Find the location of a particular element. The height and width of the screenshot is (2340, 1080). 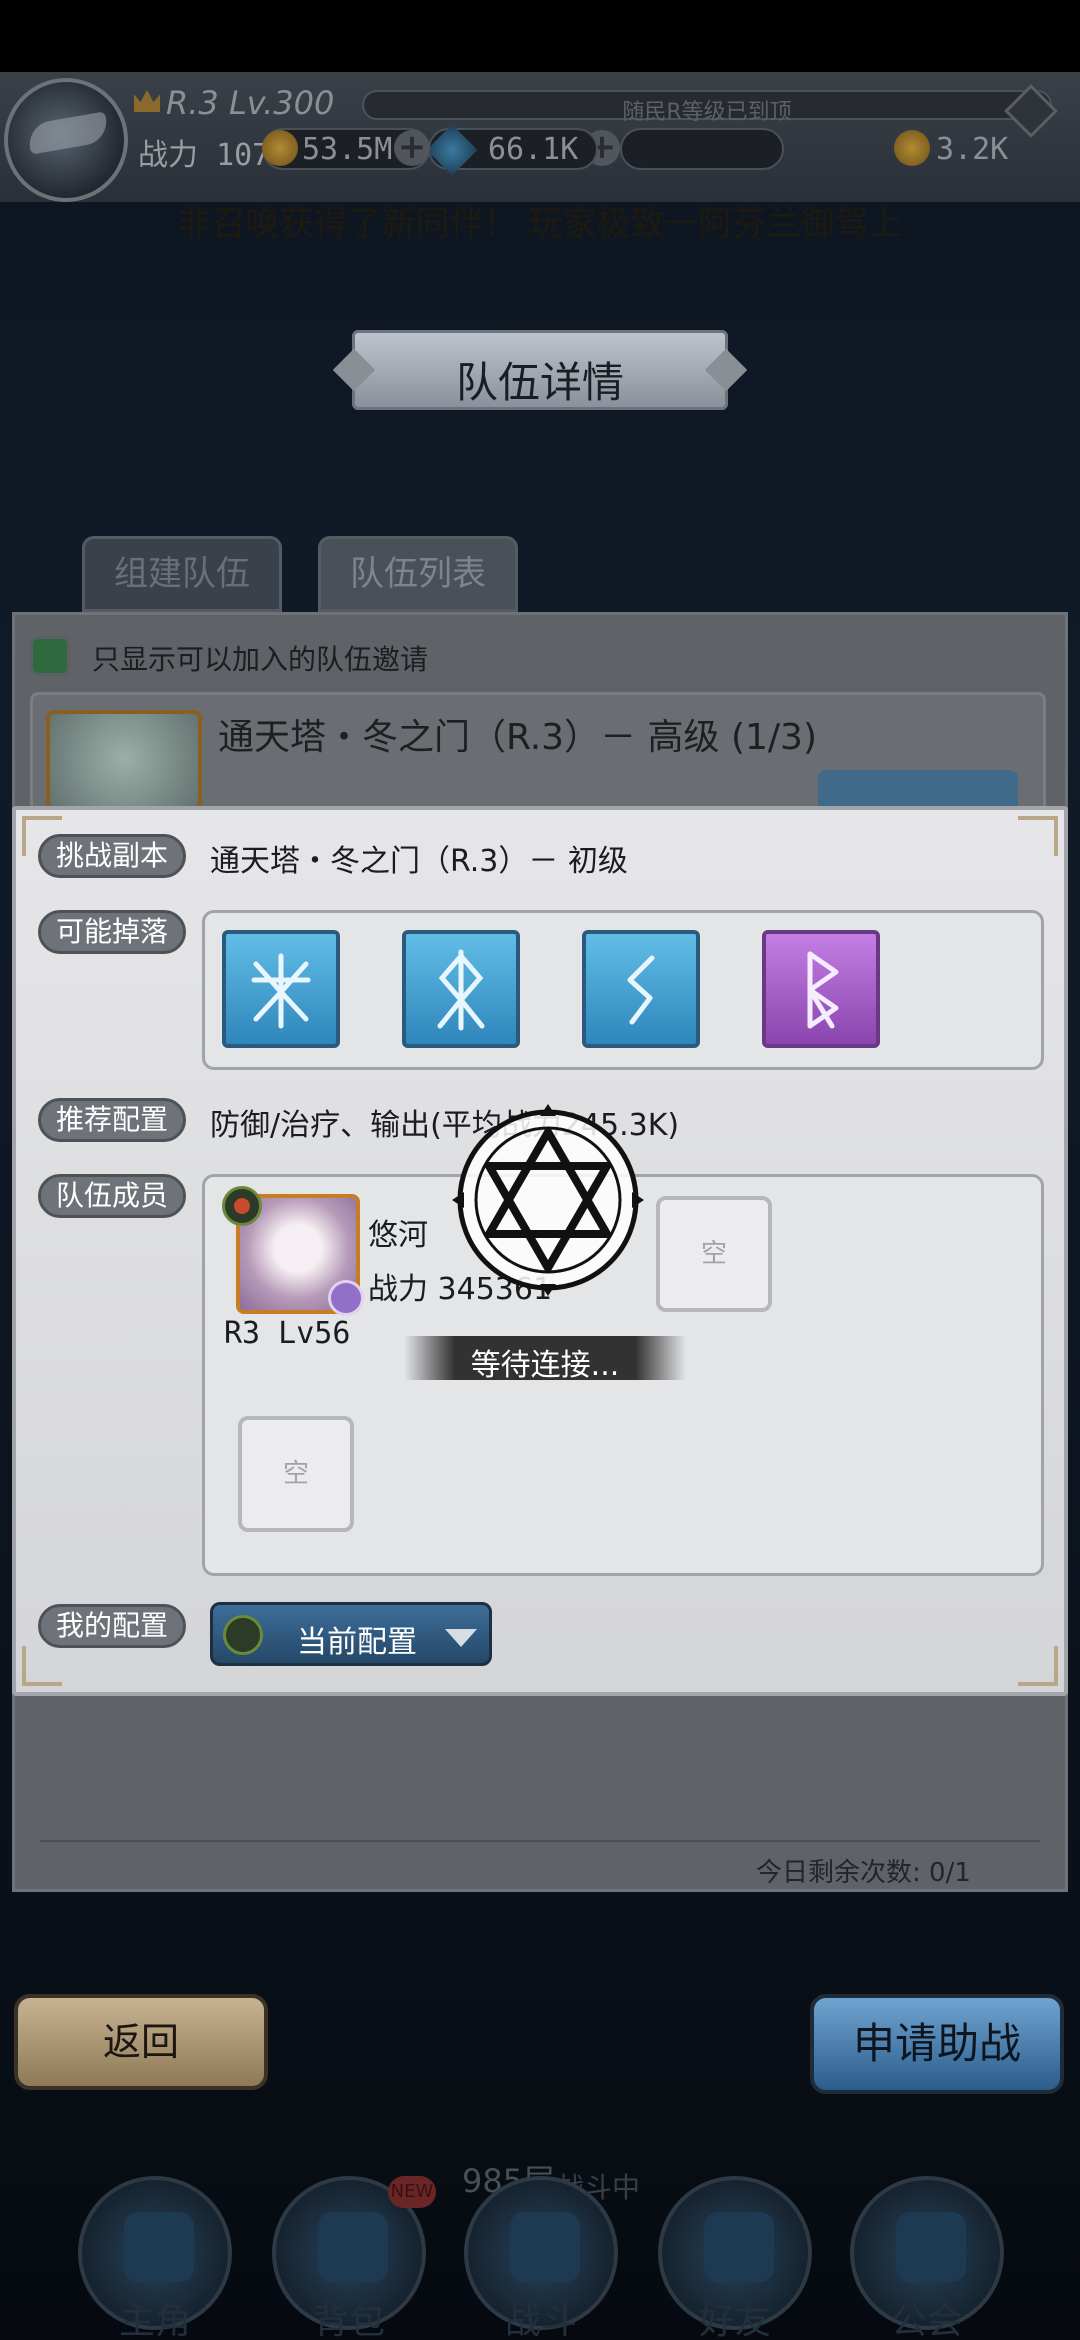

gem-value: 66.1K is located at coordinates (533, 149).